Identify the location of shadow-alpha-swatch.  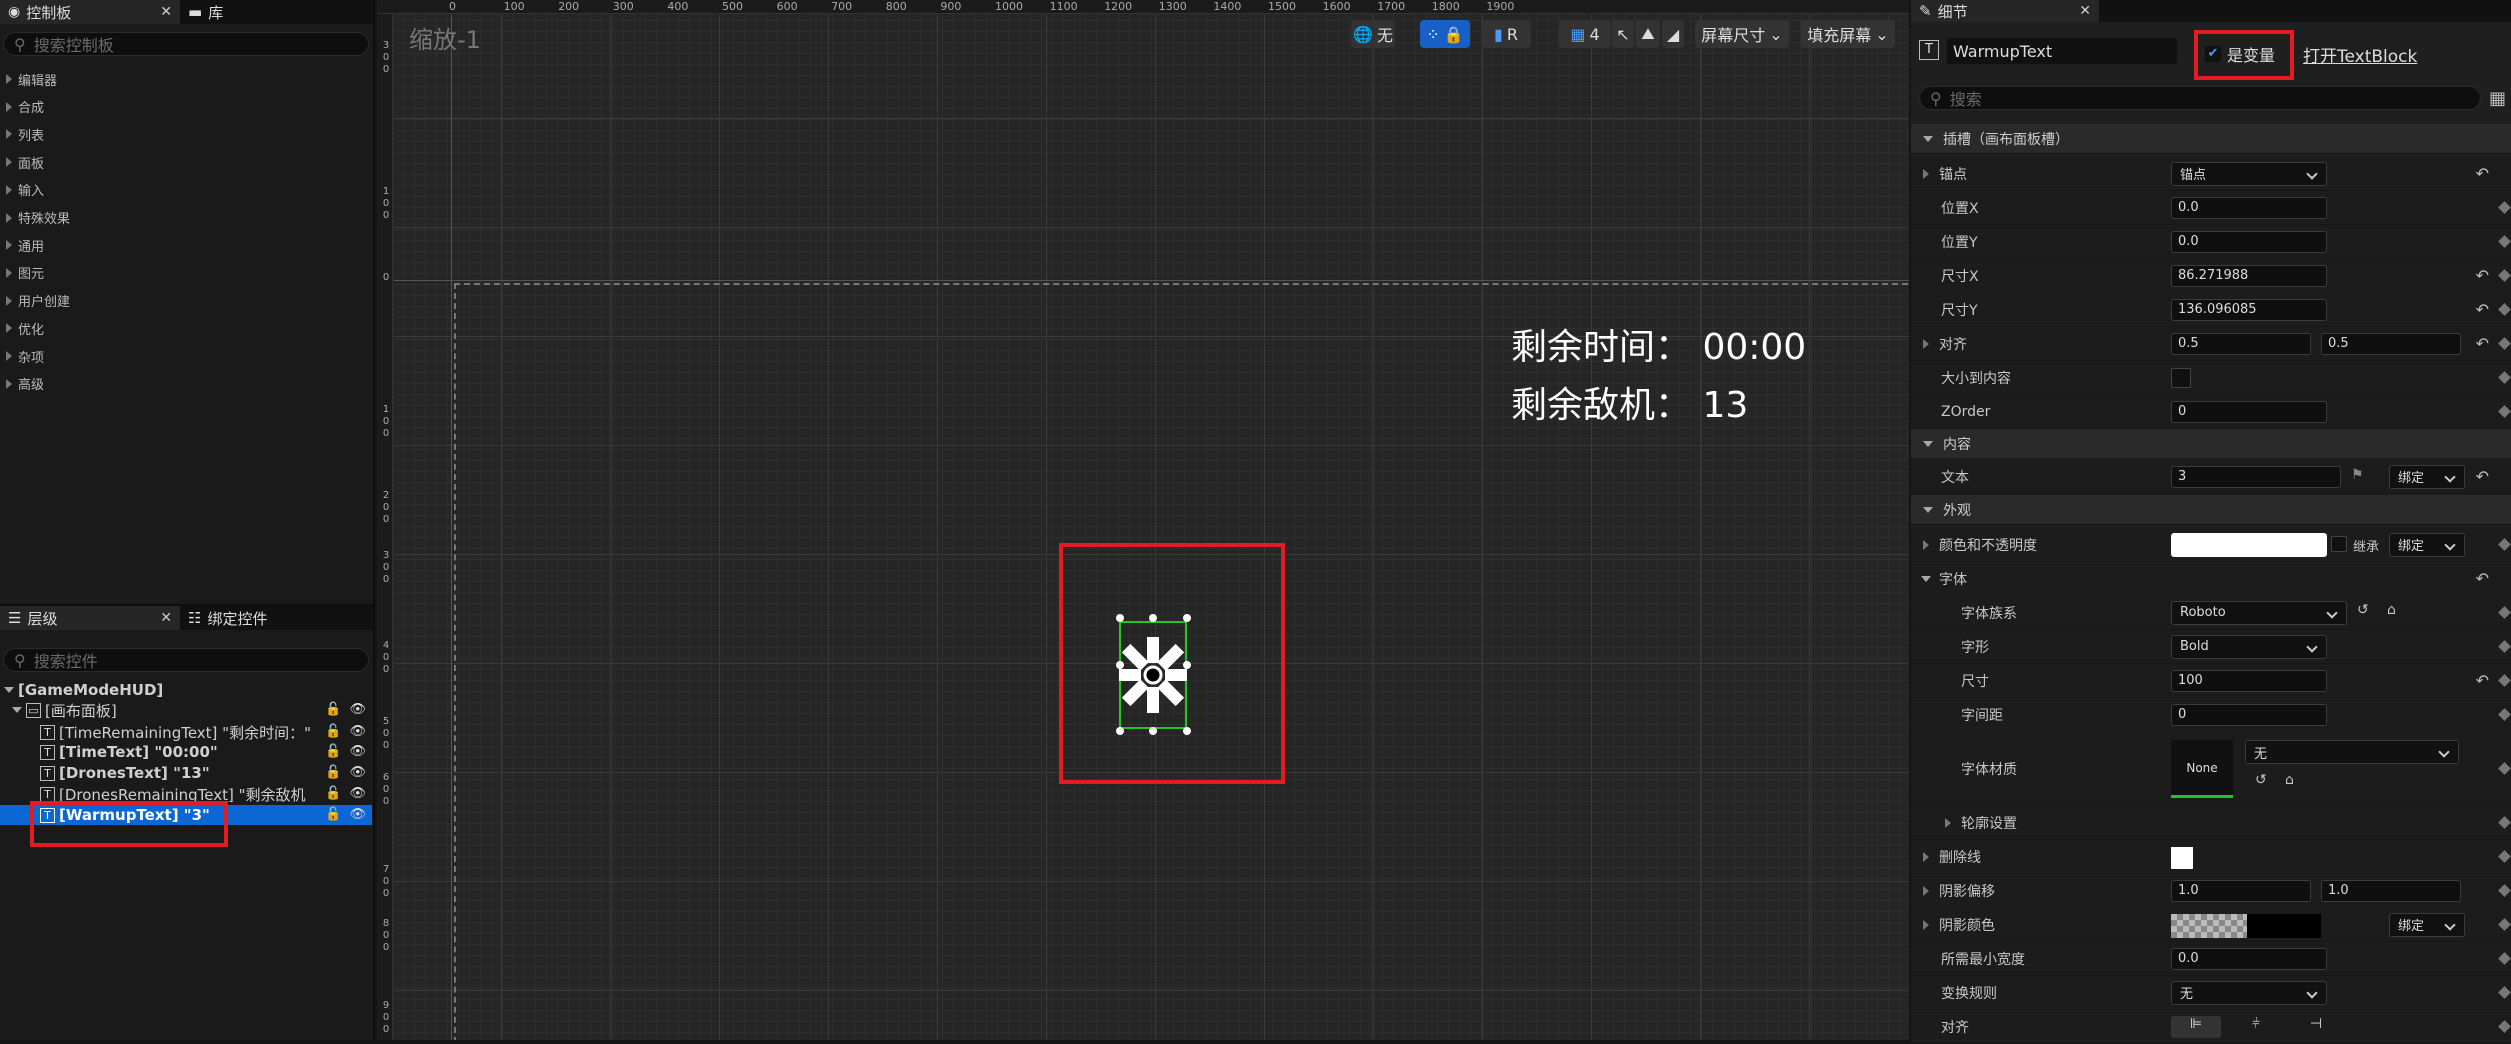
(2209, 926).